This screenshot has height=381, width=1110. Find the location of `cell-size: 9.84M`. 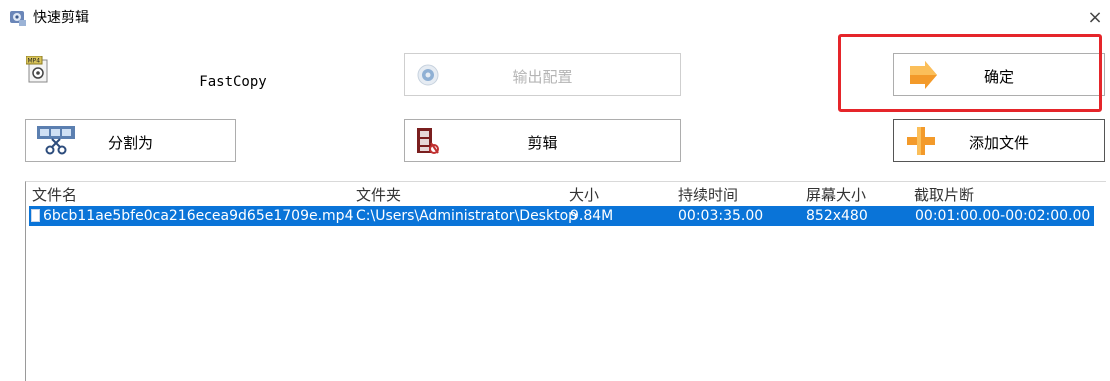

cell-size: 9.84M is located at coordinates (592, 216).